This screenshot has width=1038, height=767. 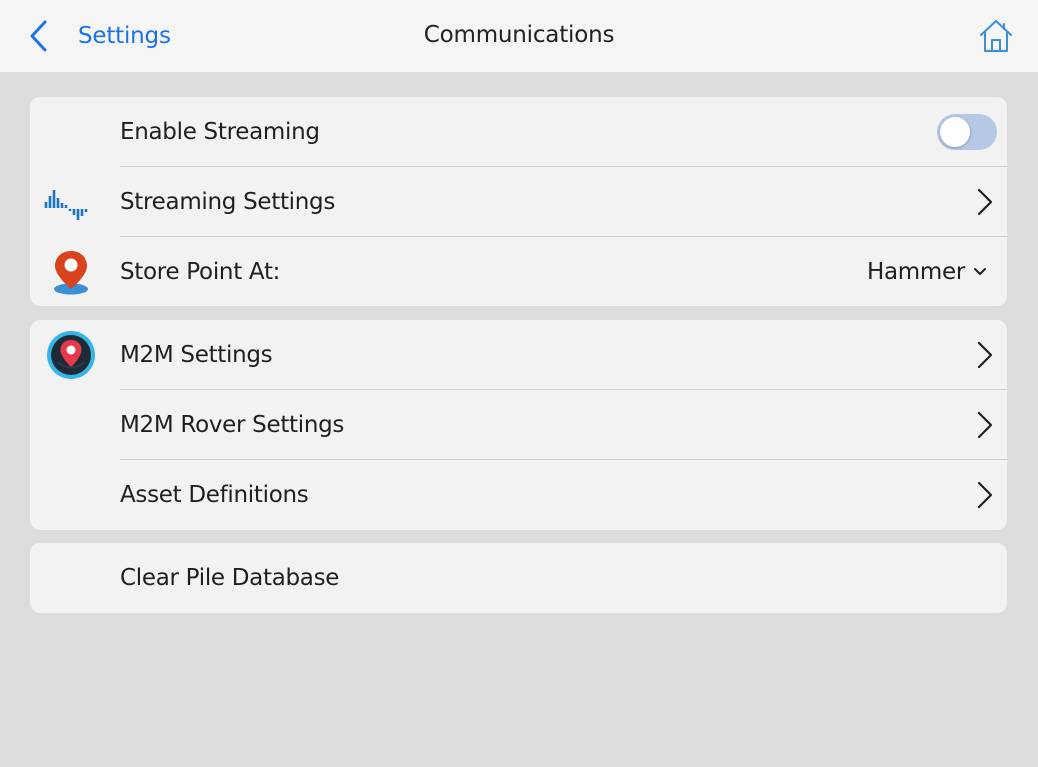 What do you see at coordinates (518, 271) in the screenshot?
I see `store-point-at-row: Store Point At: Hammer` at bounding box center [518, 271].